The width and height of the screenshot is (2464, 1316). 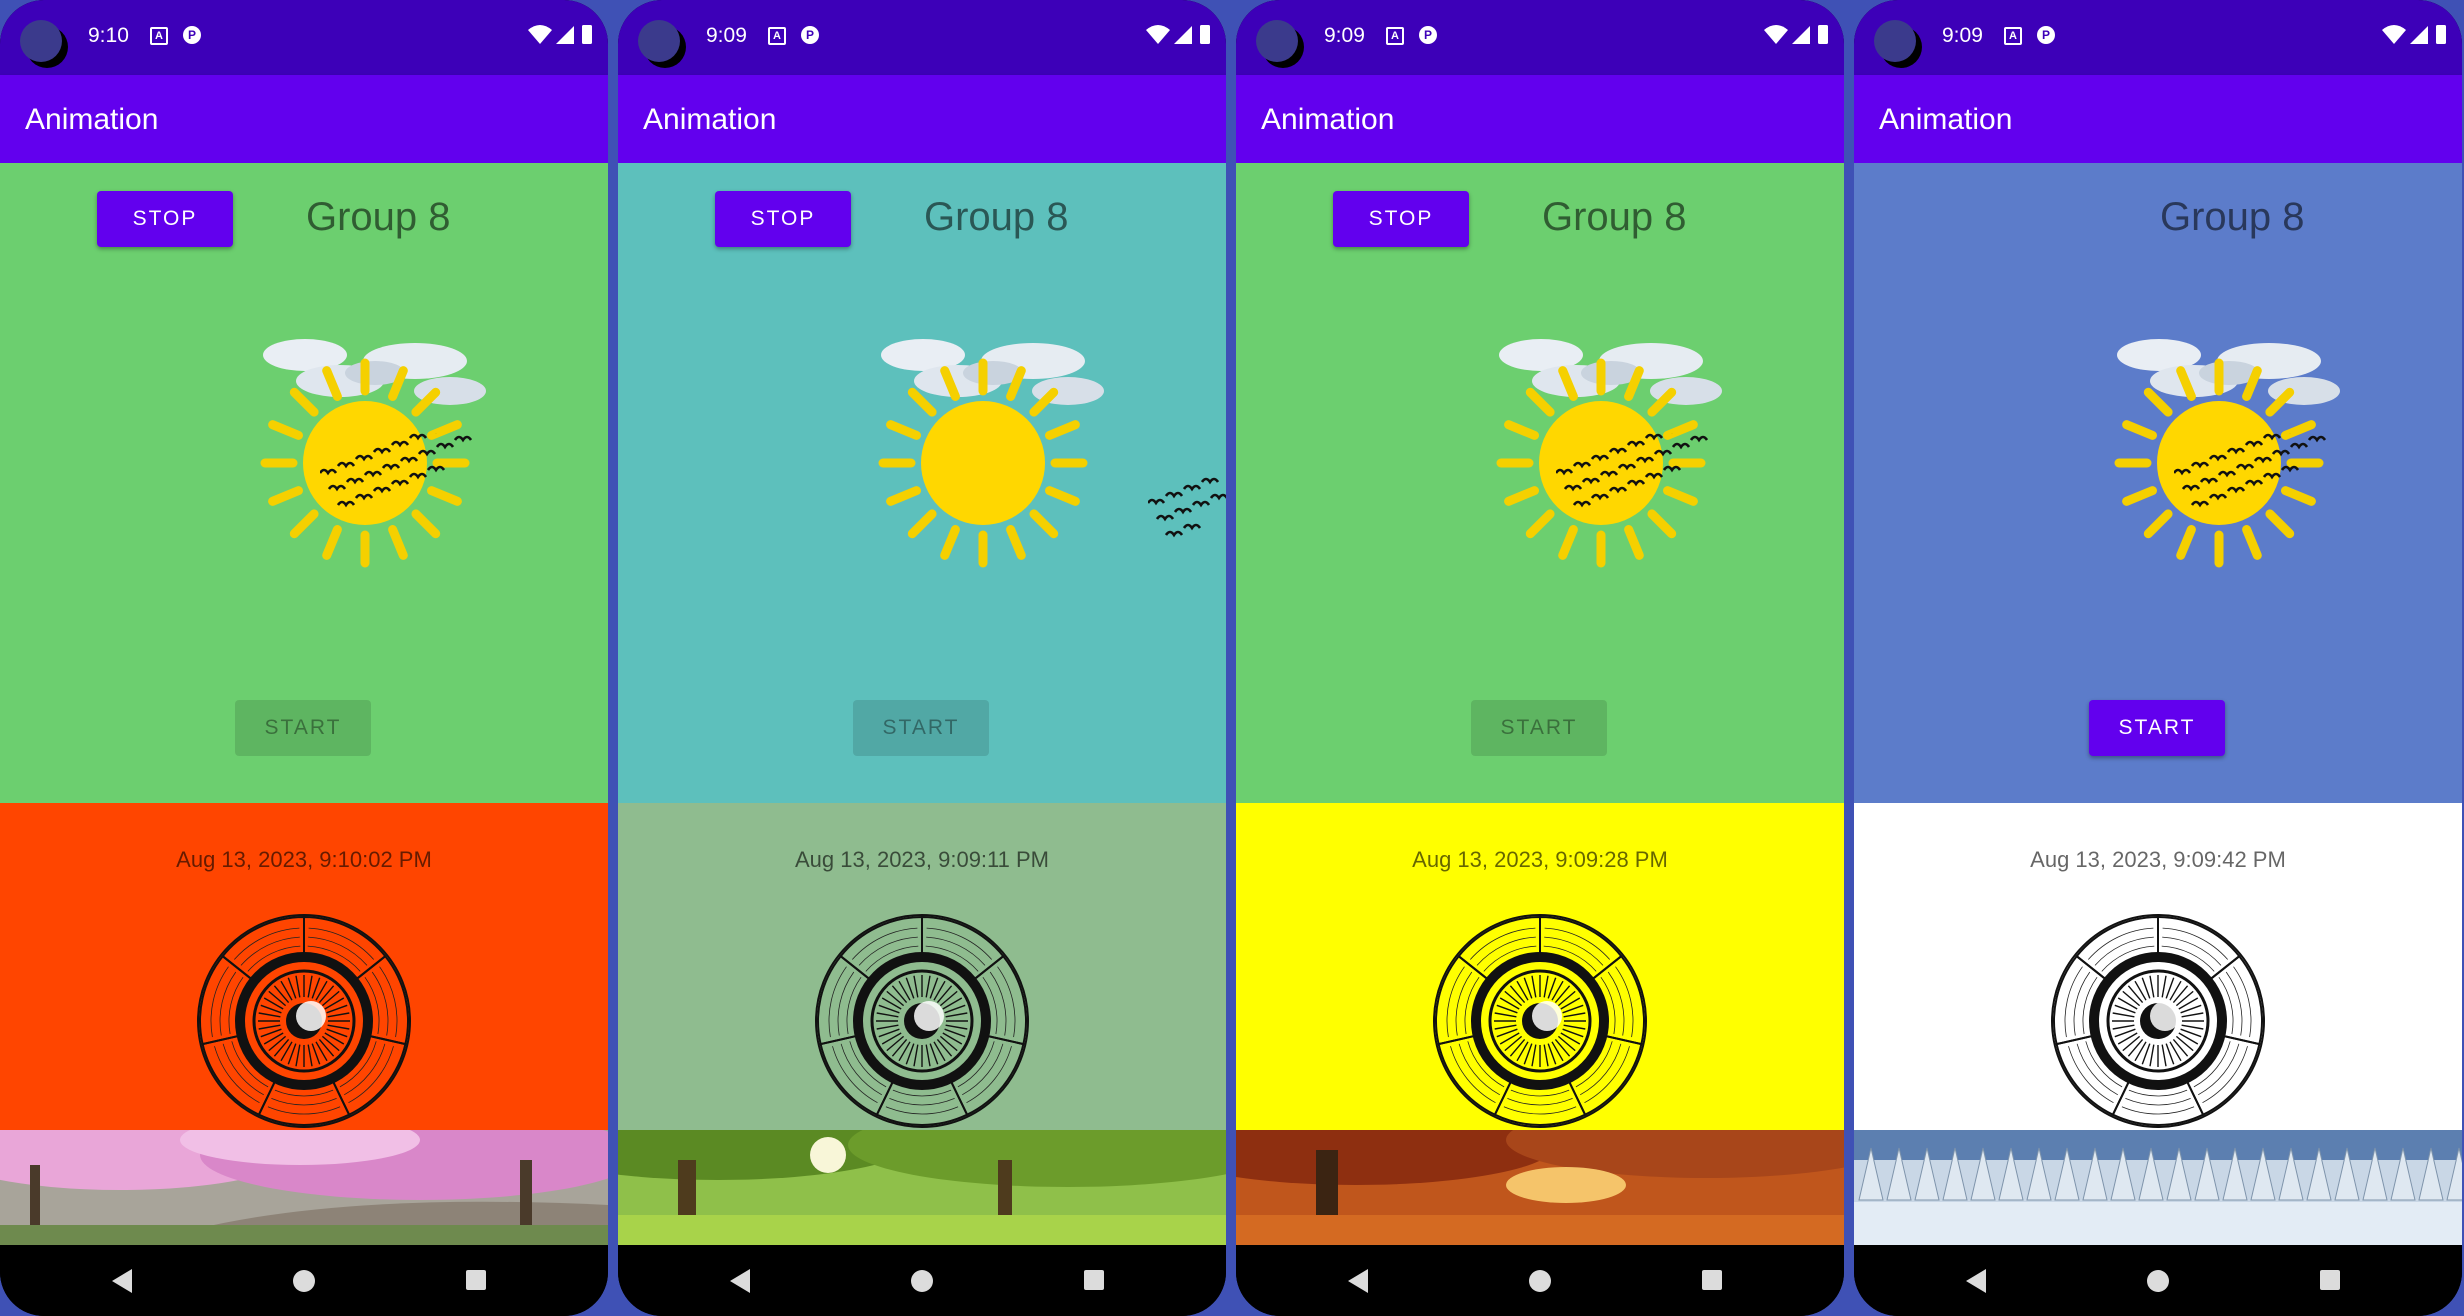 What do you see at coordinates (1540, 859) in the screenshot?
I see `date-time-text: Aug 13, 2023, 9:09:28 PM` at bounding box center [1540, 859].